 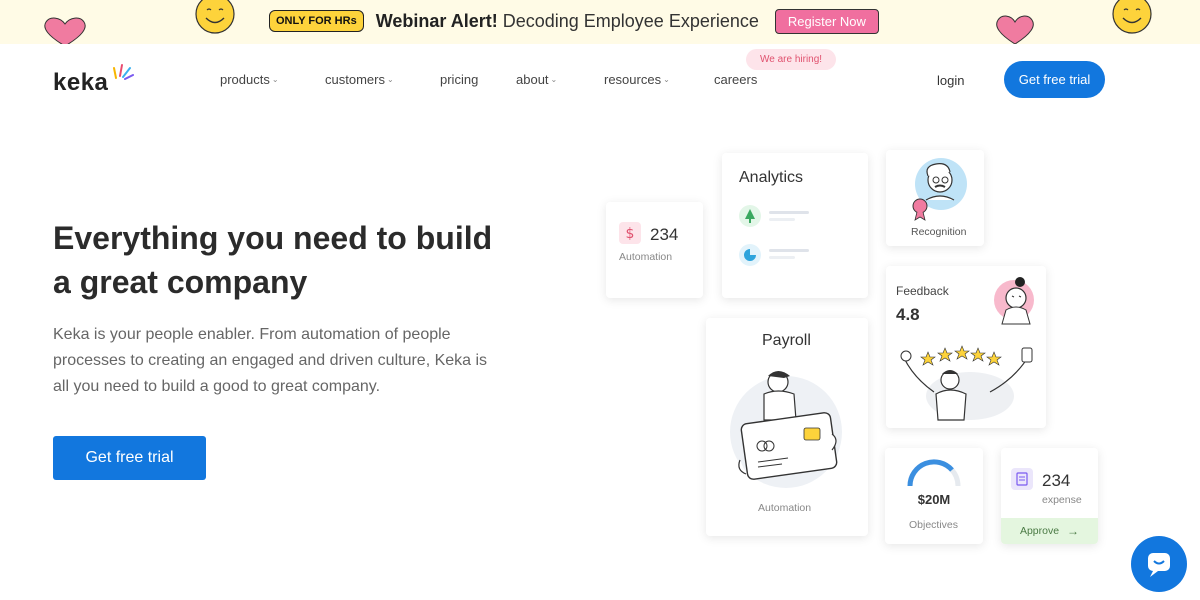 I want to click on expense-card: 234 expense Approve →, so click(x=1049, y=496).